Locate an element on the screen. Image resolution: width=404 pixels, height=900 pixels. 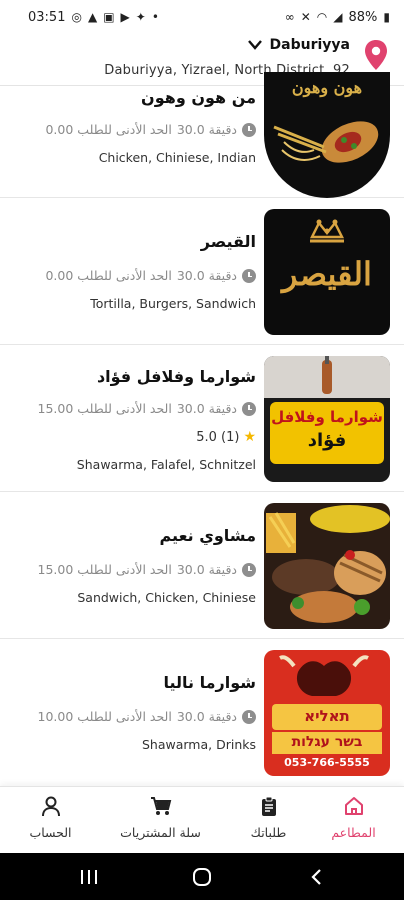
star-icon: ★ is located at coordinates (249, 437).